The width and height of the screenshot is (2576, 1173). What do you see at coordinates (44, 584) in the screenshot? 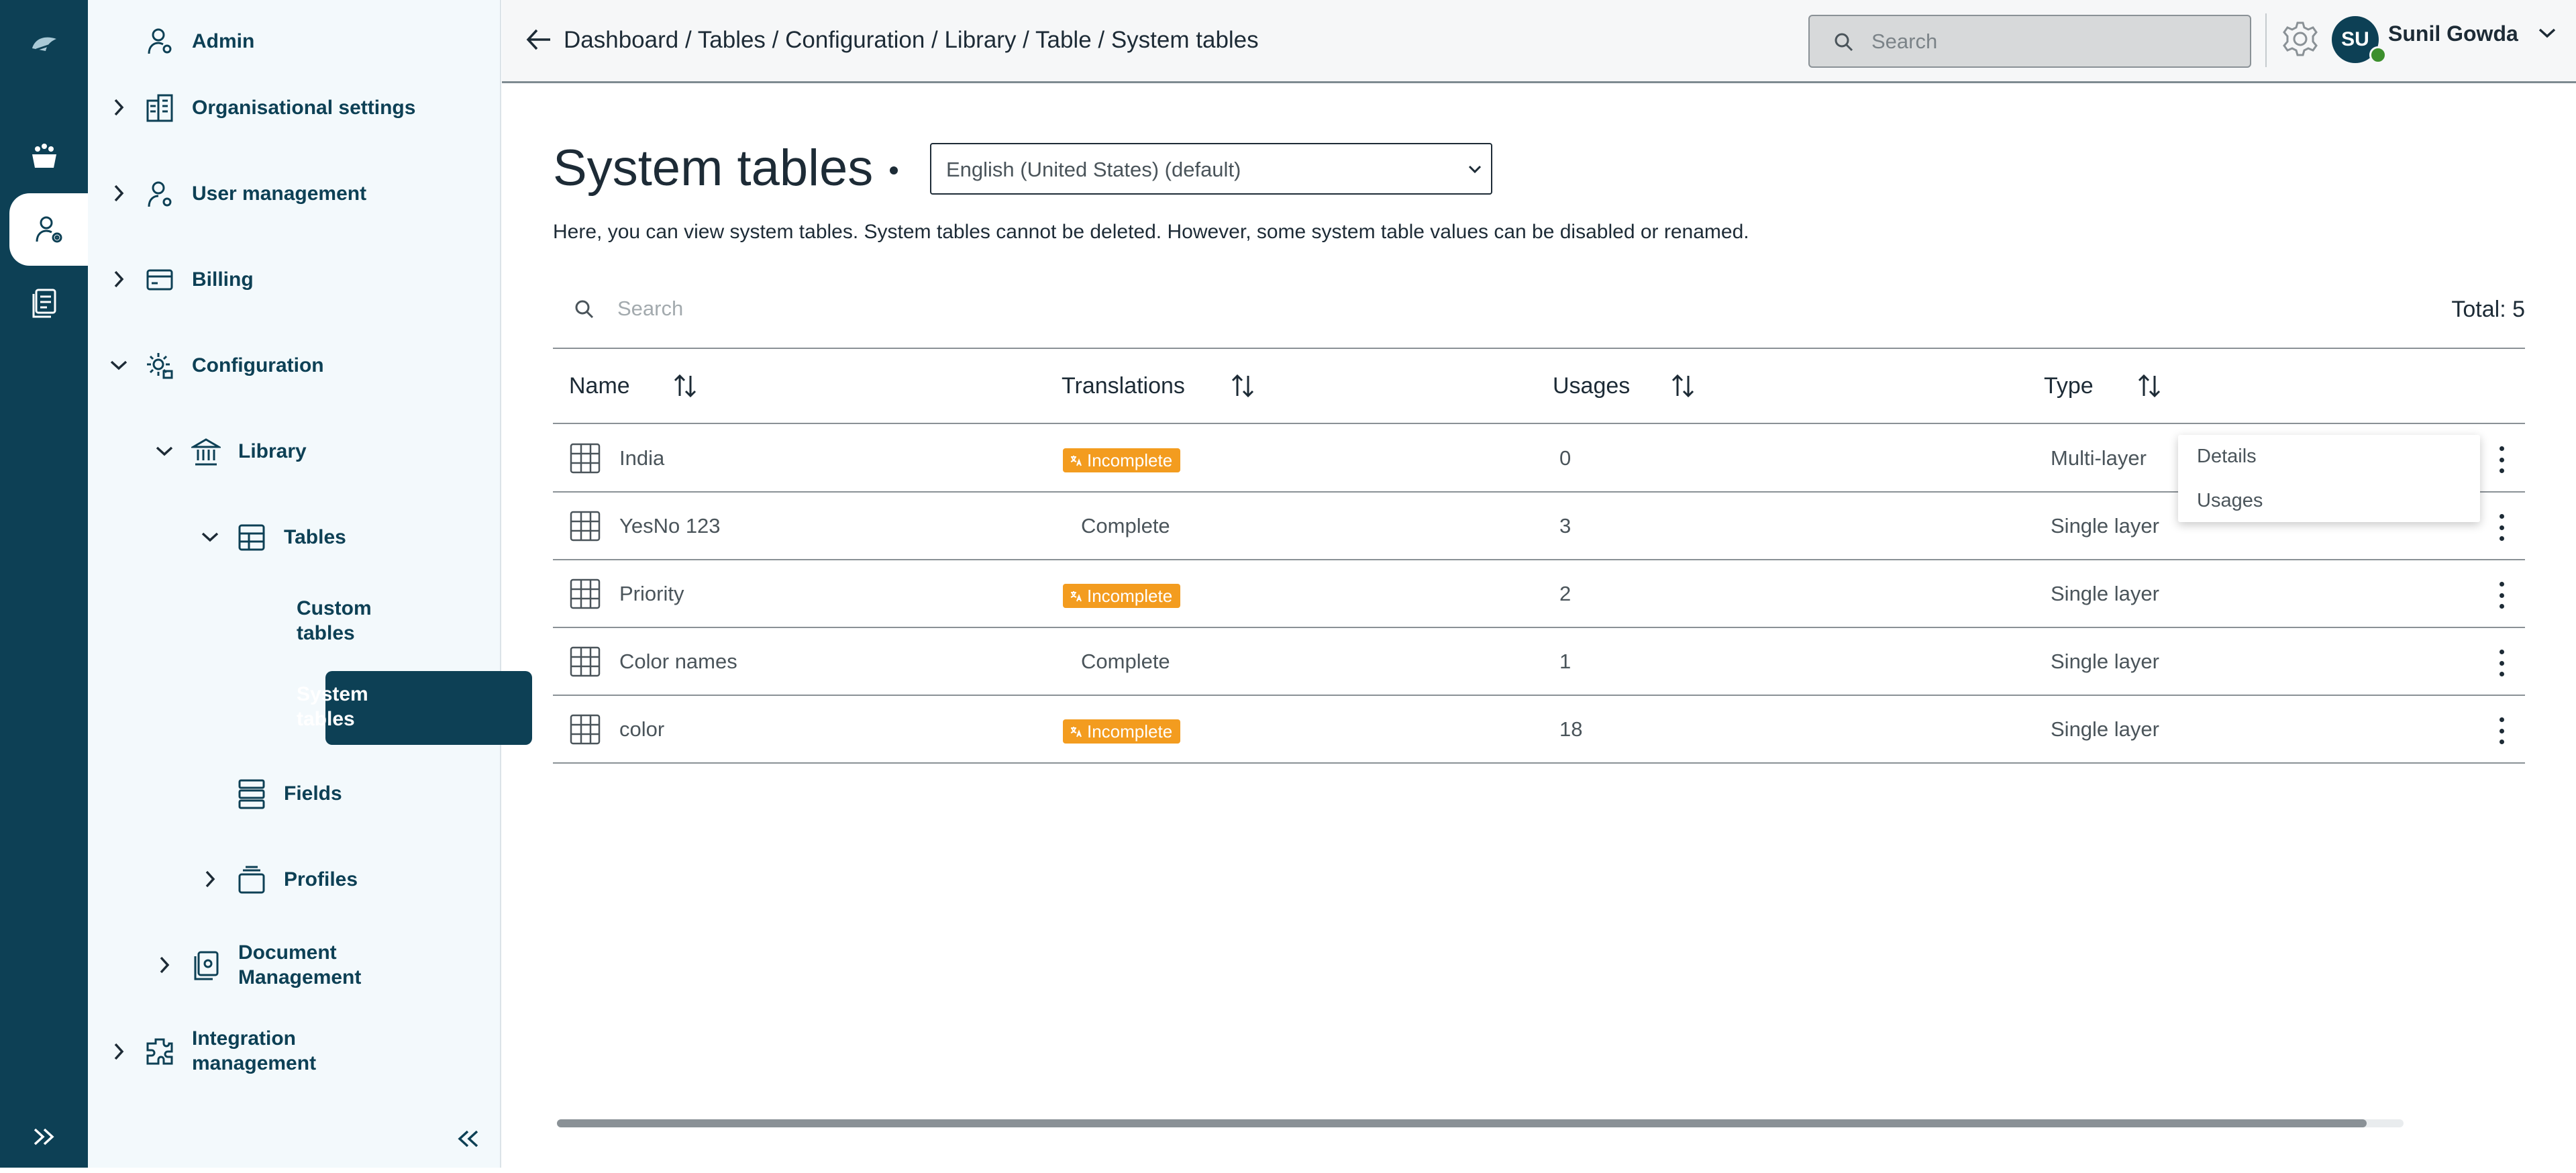
I see `app-rail` at bounding box center [44, 584].